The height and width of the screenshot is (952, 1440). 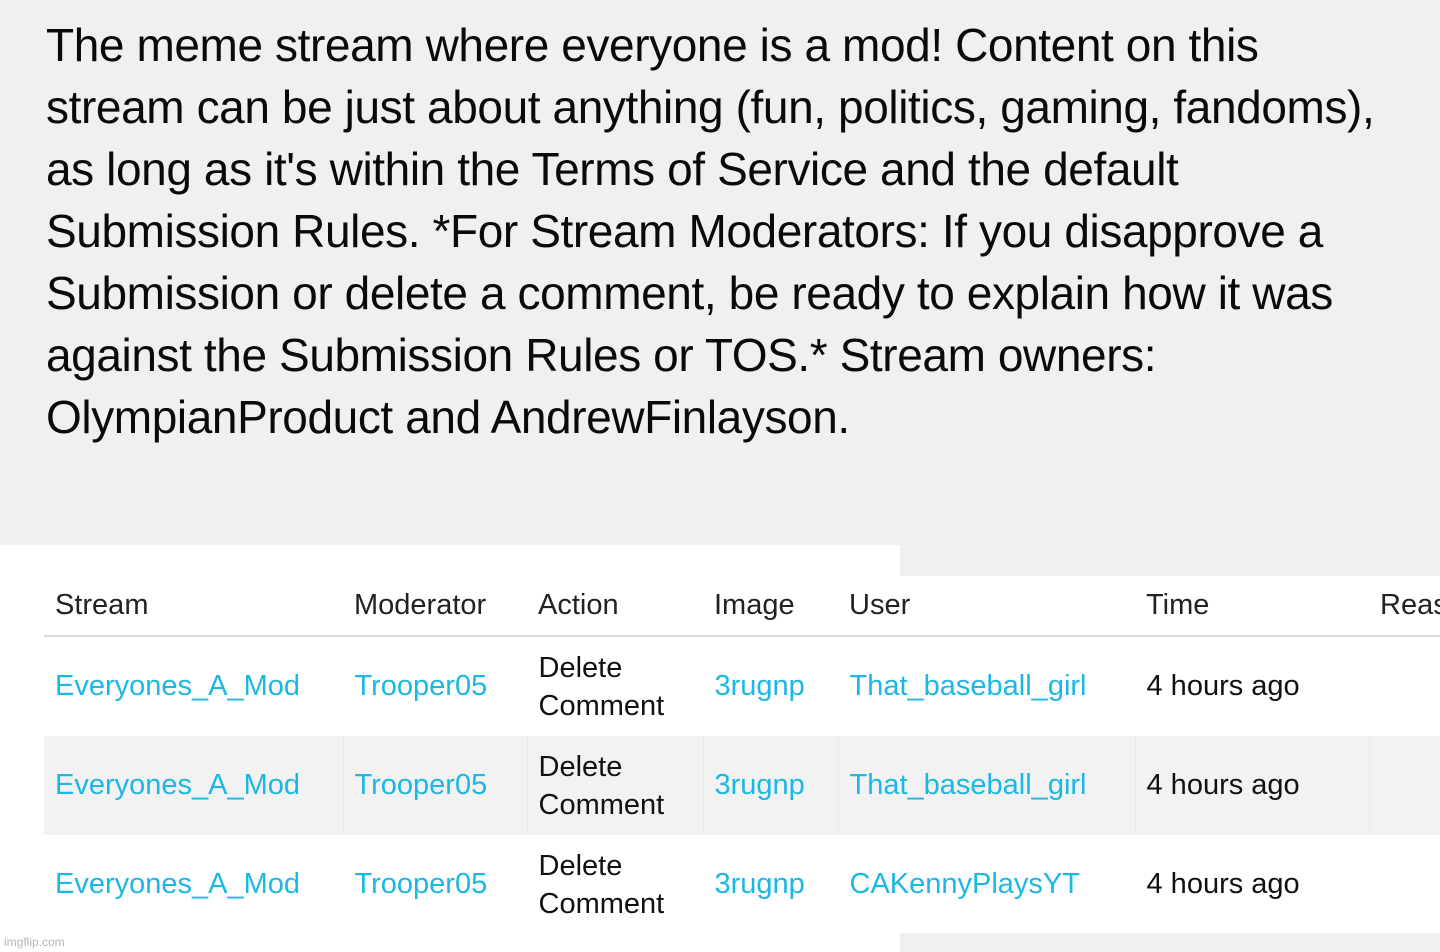 What do you see at coordinates (435, 606) in the screenshot?
I see `header-moderator: Moderator` at bounding box center [435, 606].